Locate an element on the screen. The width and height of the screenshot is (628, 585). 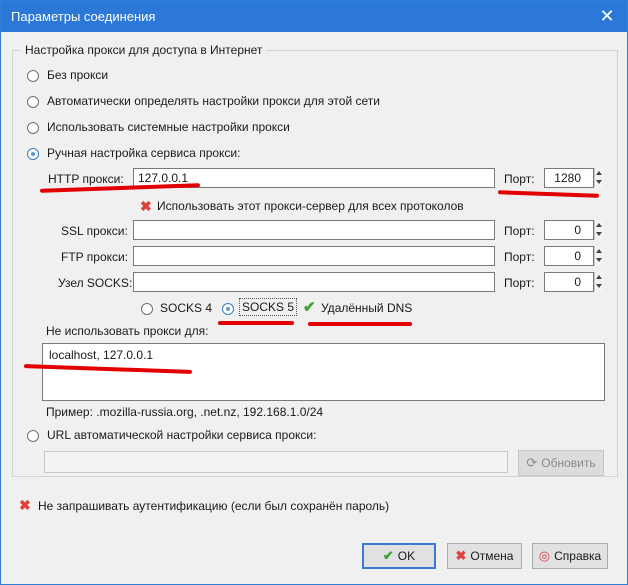
reload-icon: ⟳ is located at coordinates (532, 462).